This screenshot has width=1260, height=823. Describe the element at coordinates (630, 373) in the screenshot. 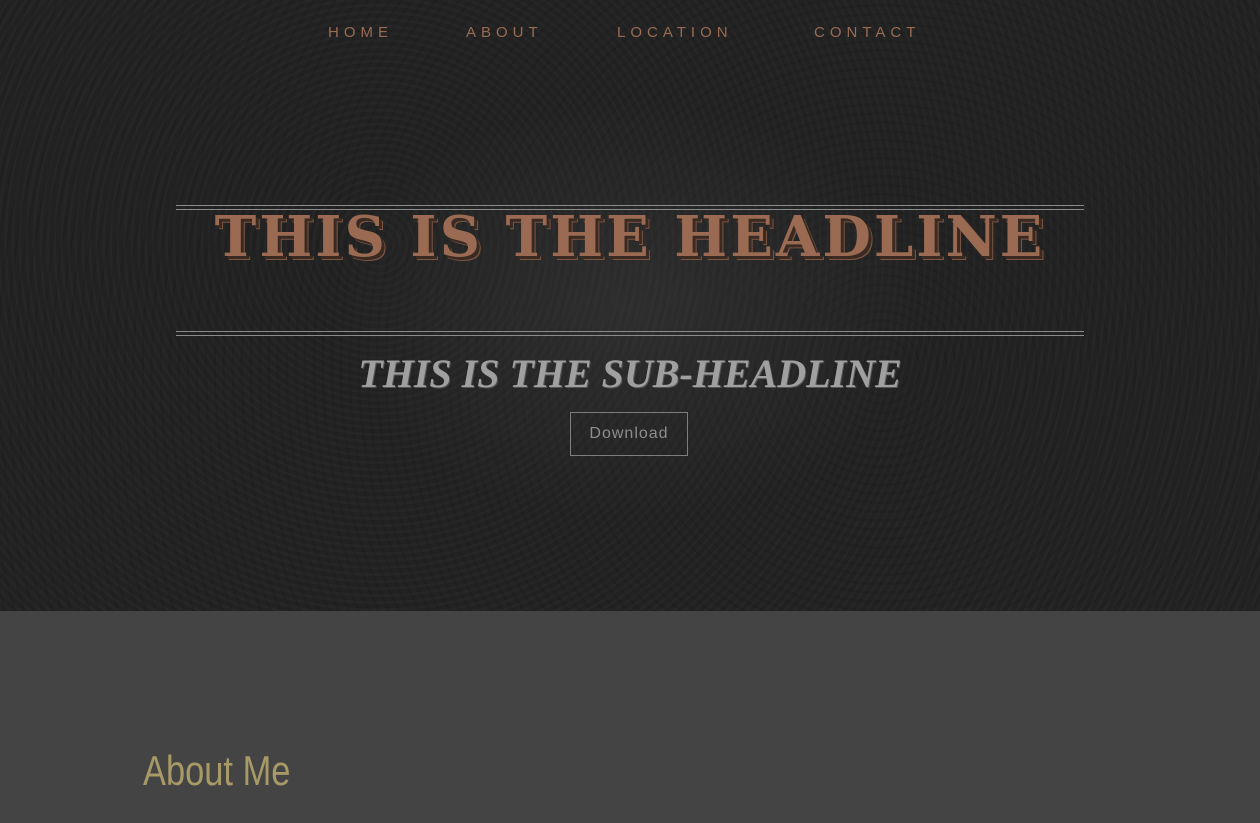

I see `hero-subheadline: THIS IS THE SUB-HEADLINE` at that location.